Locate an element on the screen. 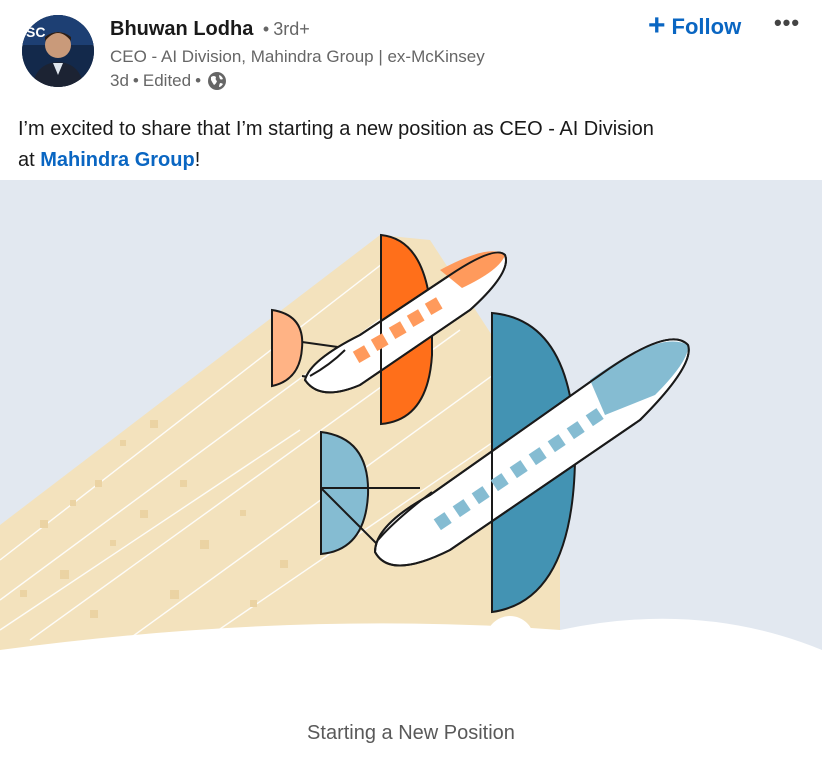 Image resolution: width=822 pixels, height=757 pixels. post-text-at: at is located at coordinates (29, 160).